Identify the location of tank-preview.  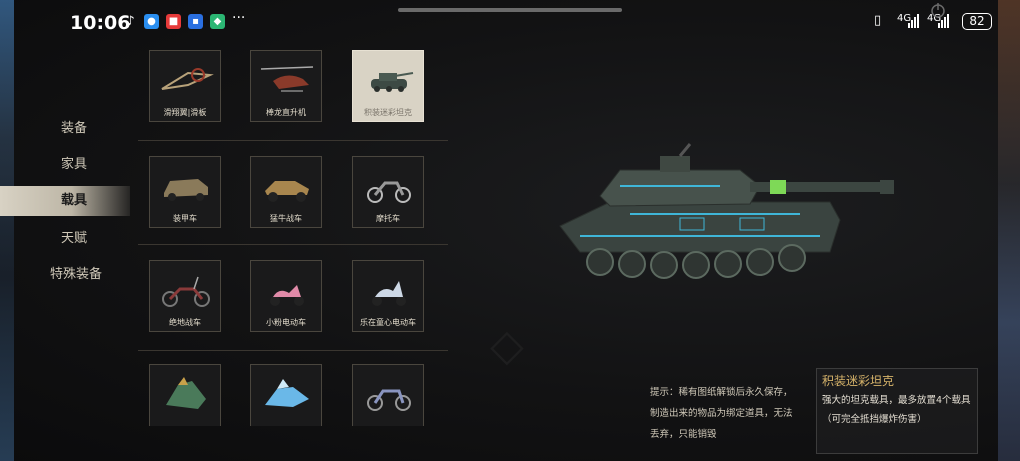
(725, 220).